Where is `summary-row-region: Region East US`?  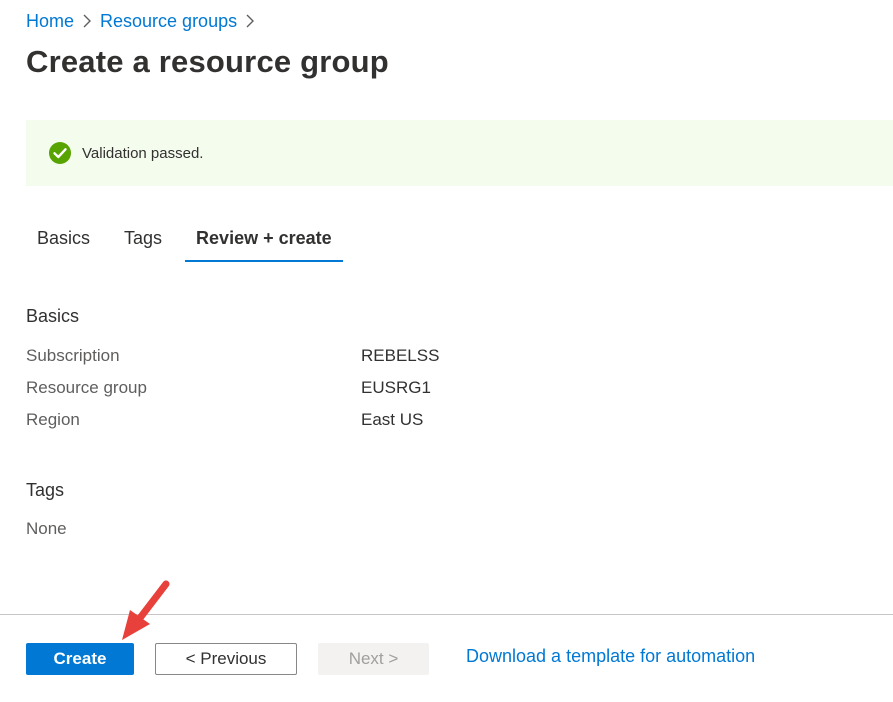 summary-row-region: Region East US is located at coordinates (224, 422).